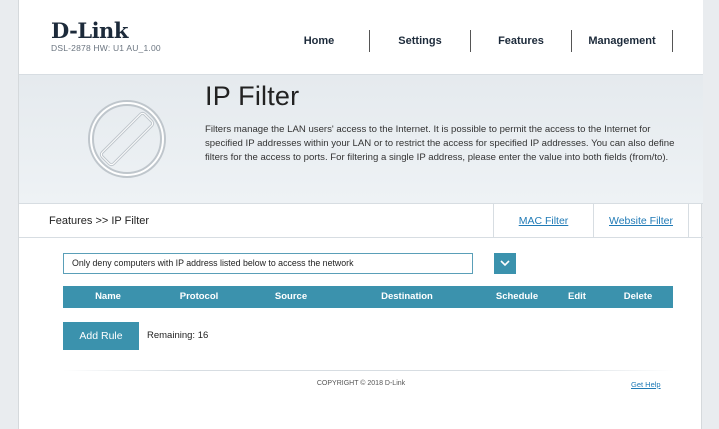  I want to click on tab-website-filter: Website Filter, so click(641, 221).